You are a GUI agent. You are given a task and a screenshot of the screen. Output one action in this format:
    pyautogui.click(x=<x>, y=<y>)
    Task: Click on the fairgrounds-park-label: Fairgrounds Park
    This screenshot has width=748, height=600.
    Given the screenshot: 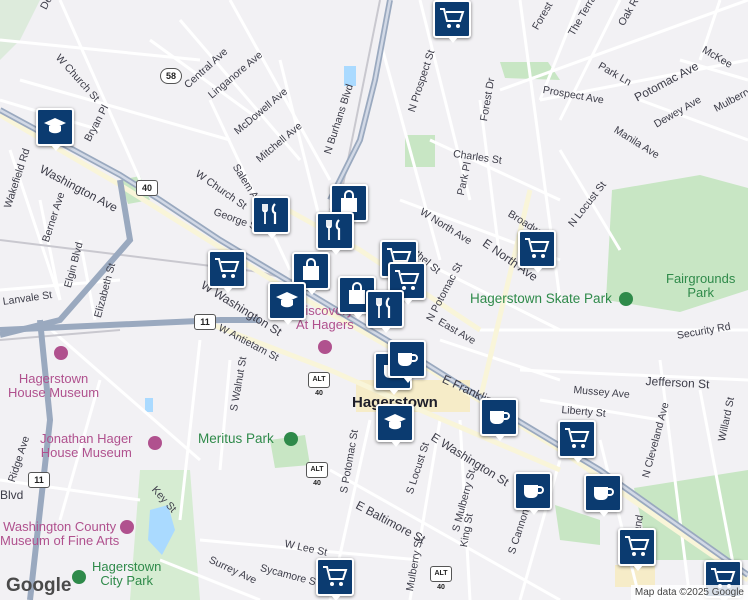 What is the action you would take?
    pyautogui.click(x=700, y=285)
    